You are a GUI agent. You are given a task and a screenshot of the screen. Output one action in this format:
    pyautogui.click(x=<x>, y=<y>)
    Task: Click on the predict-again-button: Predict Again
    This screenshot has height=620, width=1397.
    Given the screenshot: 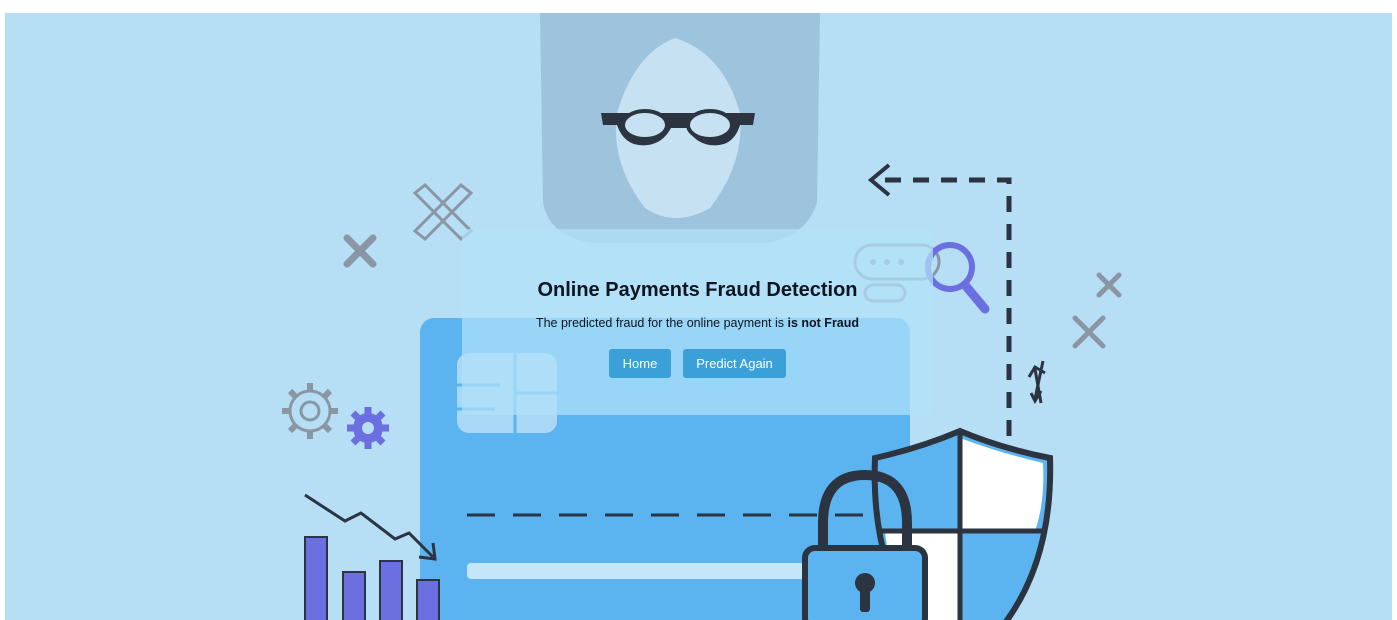 What is the action you would take?
    pyautogui.click(x=734, y=363)
    